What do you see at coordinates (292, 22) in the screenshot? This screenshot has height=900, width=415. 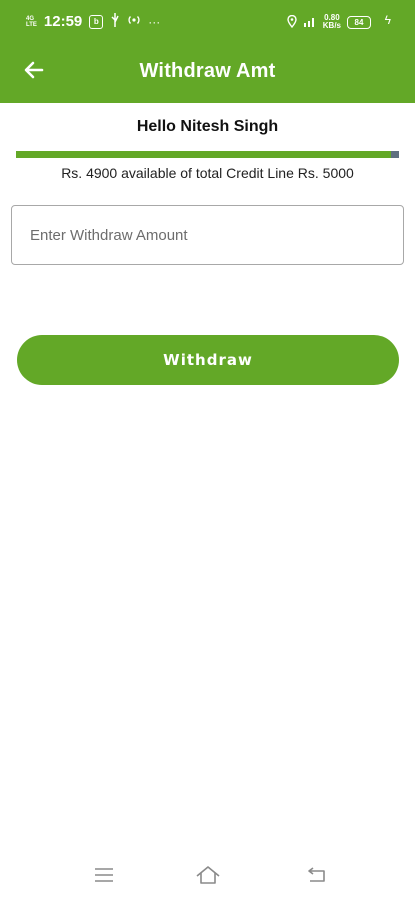 I see `location-icon` at bounding box center [292, 22].